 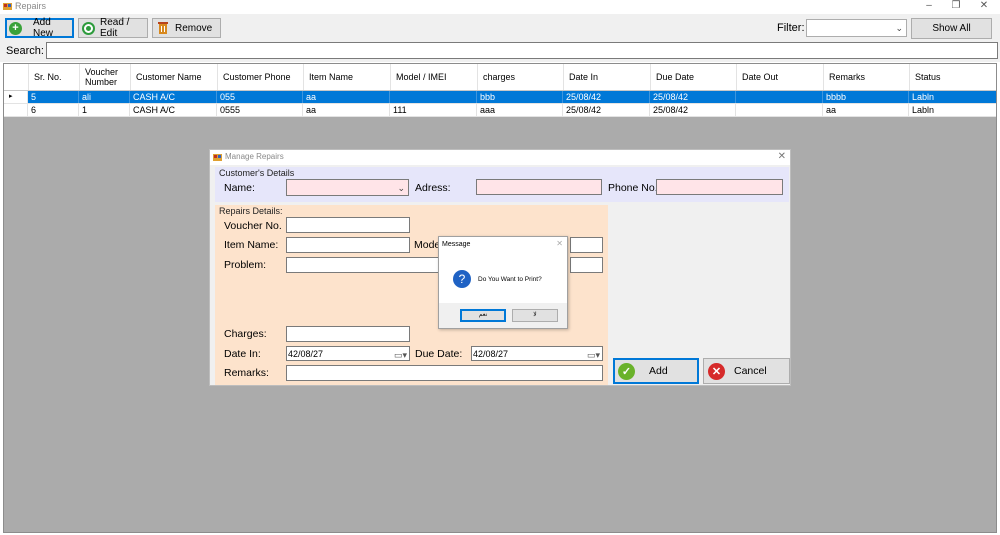 I want to click on column-header-remarks: Remarks, so click(x=867, y=77).